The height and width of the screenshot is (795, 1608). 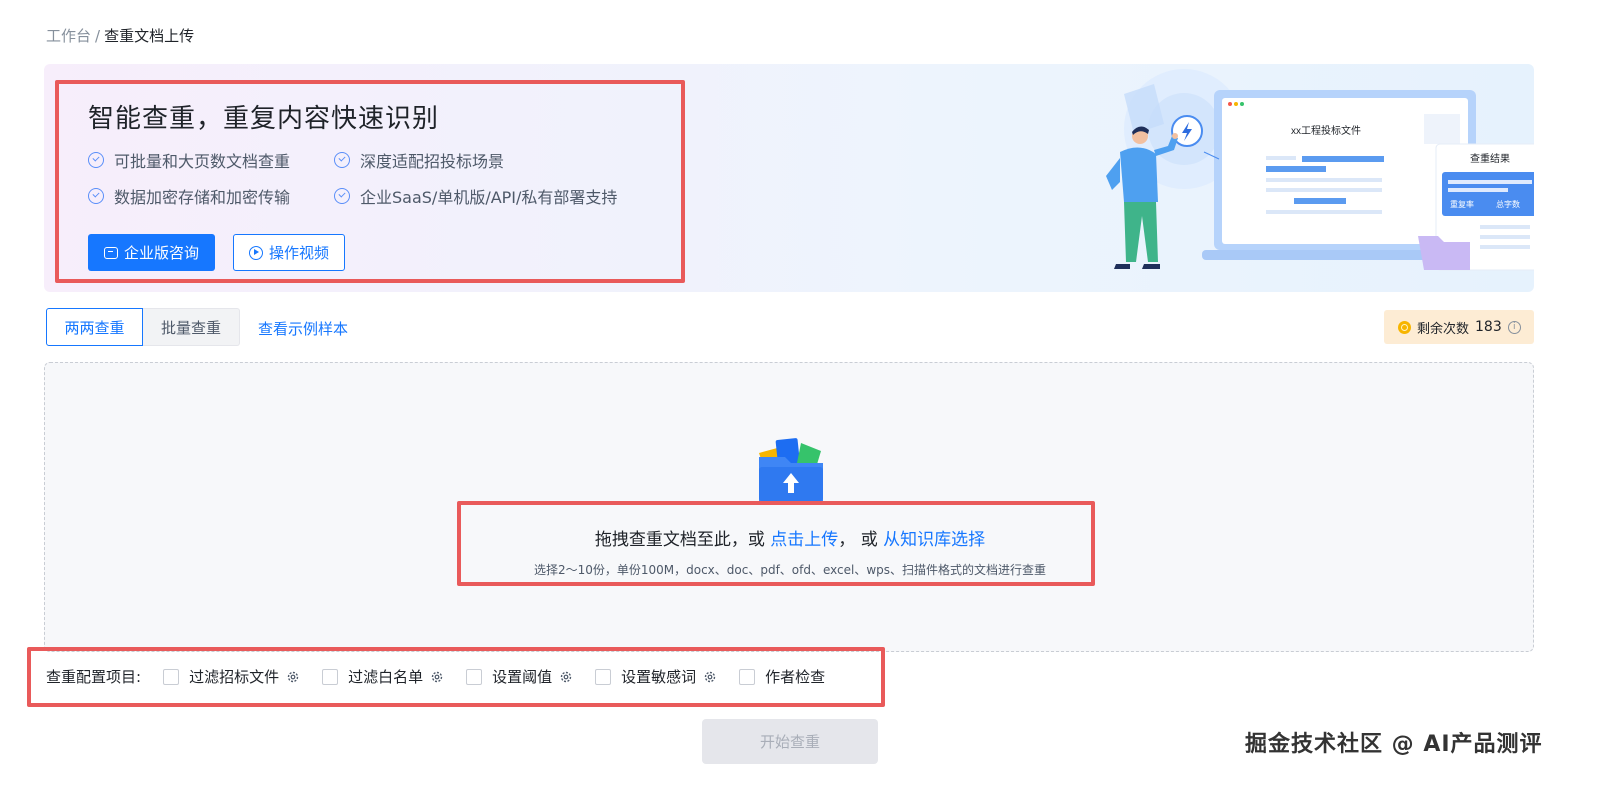 I want to click on upload-text-mid: ， 或, so click(x=858, y=540).